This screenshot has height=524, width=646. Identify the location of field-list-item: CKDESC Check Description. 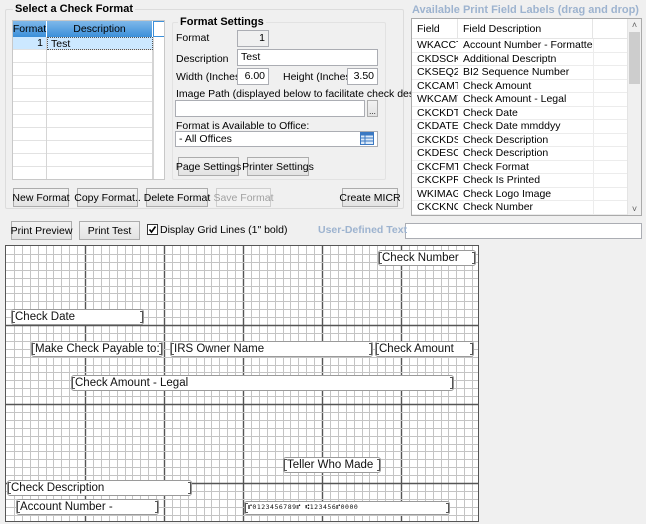
(519, 154).